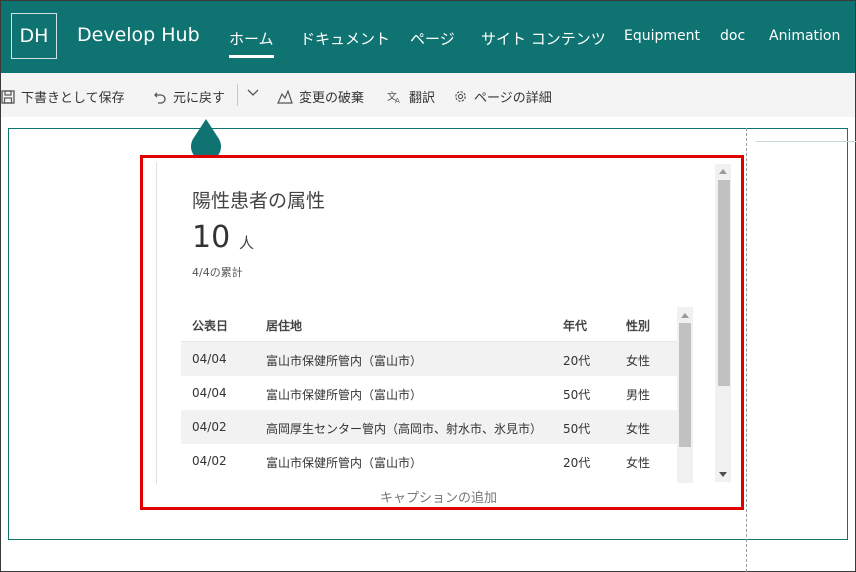 The height and width of the screenshot is (572, 856). What do you see at coordinates (575, 325) in the screenshot?
I see `column-header: 年代` at bounding box center [575, 325].